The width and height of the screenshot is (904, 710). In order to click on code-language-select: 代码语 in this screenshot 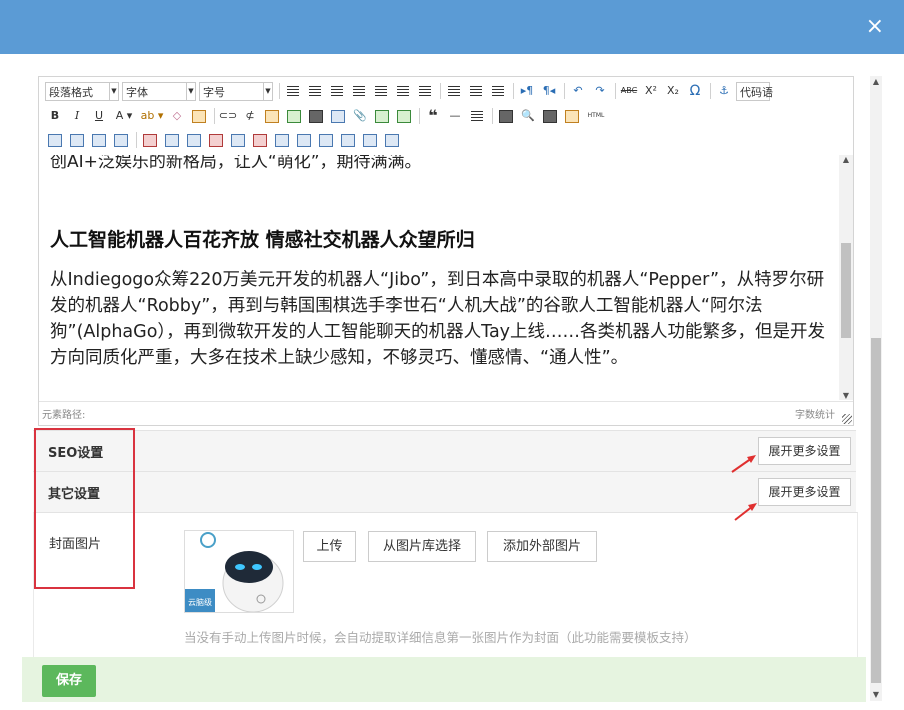, I will do `click(754, 91)`.